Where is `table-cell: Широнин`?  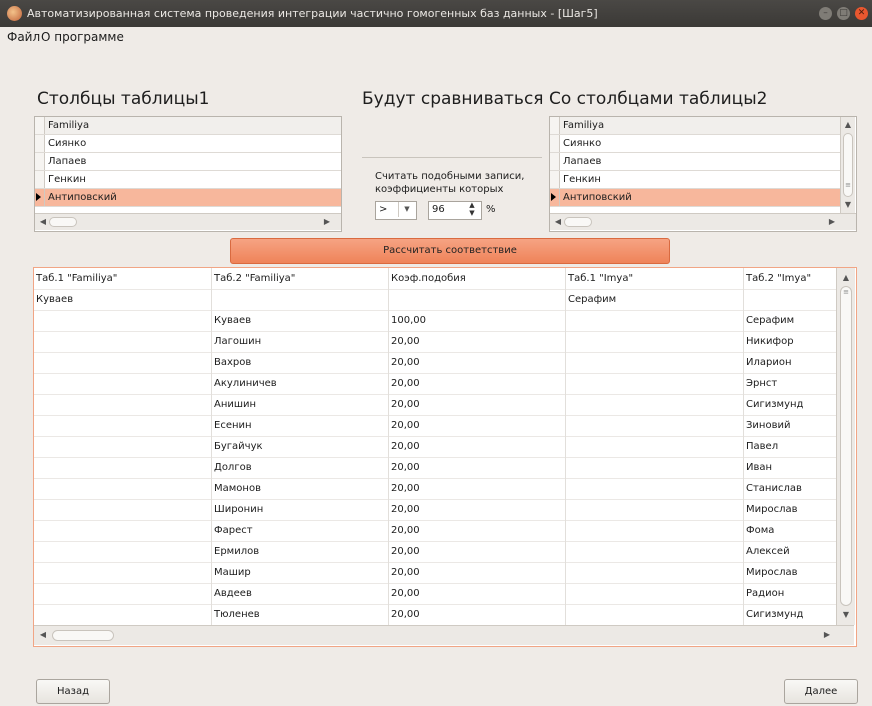
table-cell: Широнин is located at coordinates (300, 509).